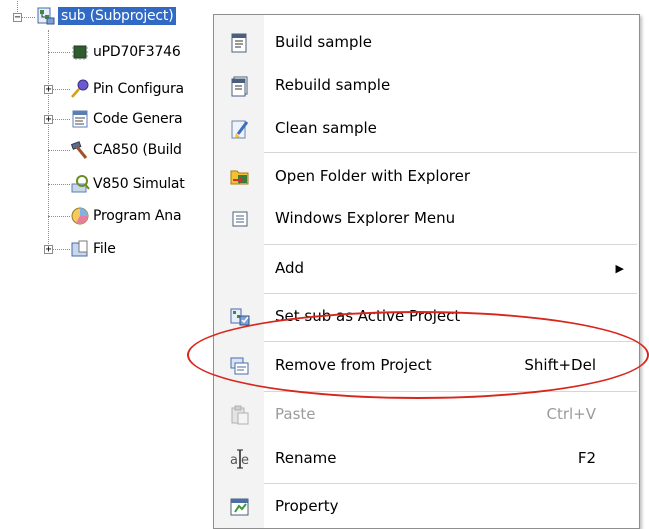 The height and width of the screenshot is (529, 649). Describe the element at coordinates (333, 85) in the screenshot. I see `menu-item-label: Rebuild sample` at that location.